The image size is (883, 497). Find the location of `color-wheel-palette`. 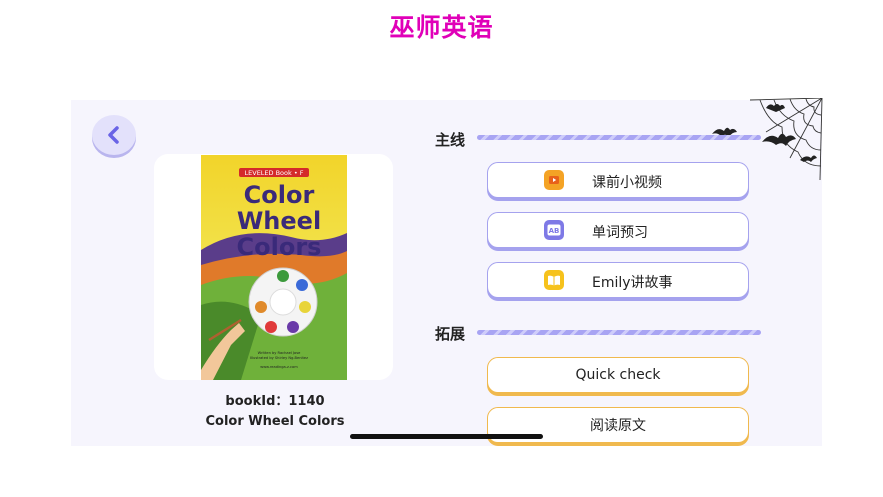

color-wheel-palette is located at coordinates (283, 302).